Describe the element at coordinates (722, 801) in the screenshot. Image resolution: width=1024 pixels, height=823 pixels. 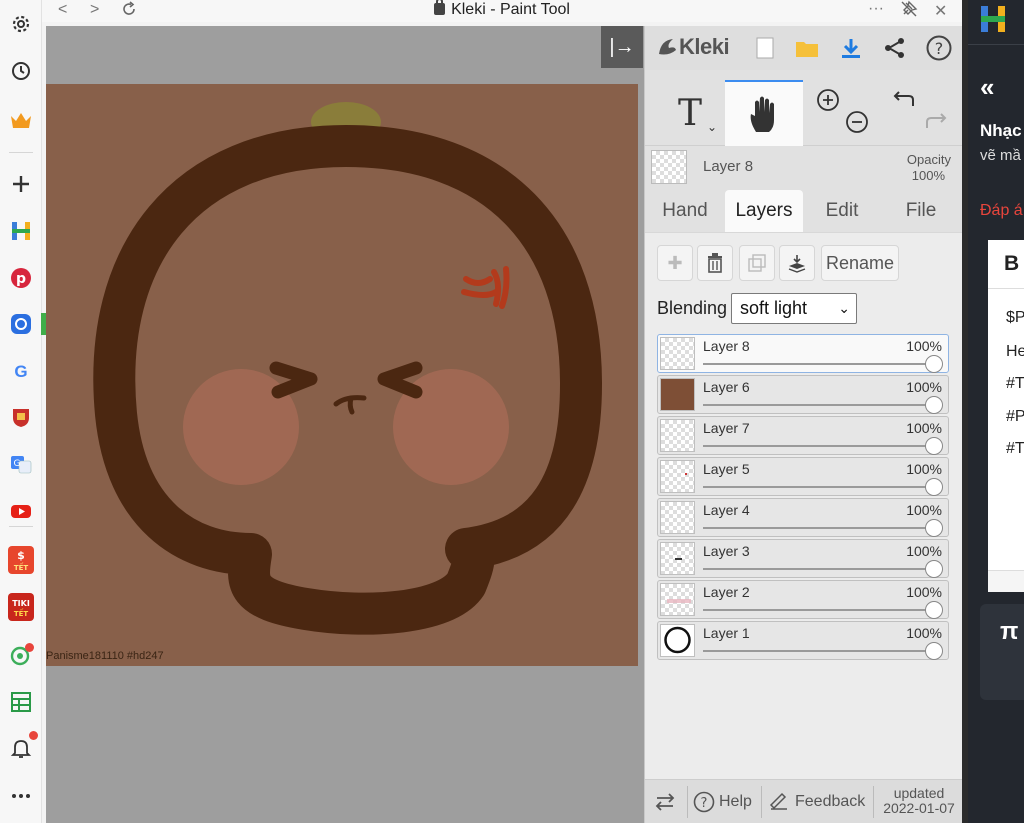
I see `help-link: ? Help` at that location.